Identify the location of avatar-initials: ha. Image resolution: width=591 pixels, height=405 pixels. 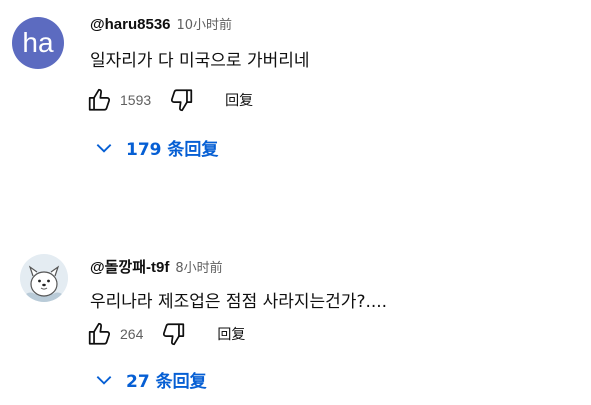
(38, 42).